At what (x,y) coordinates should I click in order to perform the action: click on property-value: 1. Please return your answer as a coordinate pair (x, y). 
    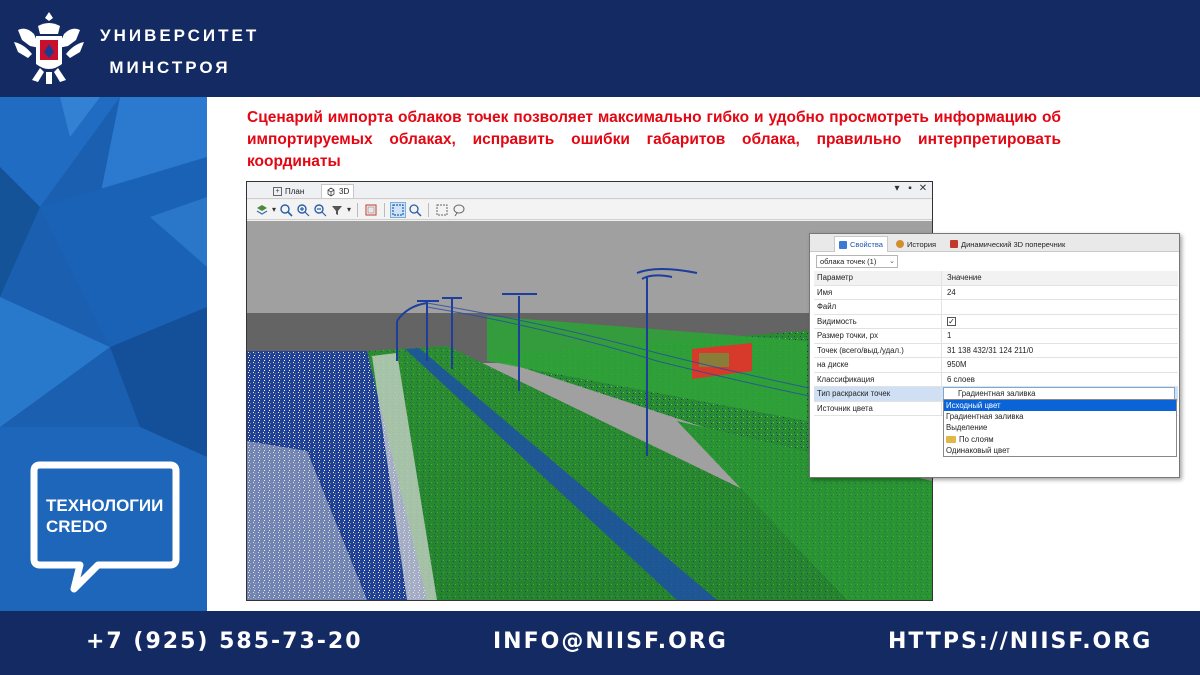
    Looking at the image, I should click on (1060, 336).